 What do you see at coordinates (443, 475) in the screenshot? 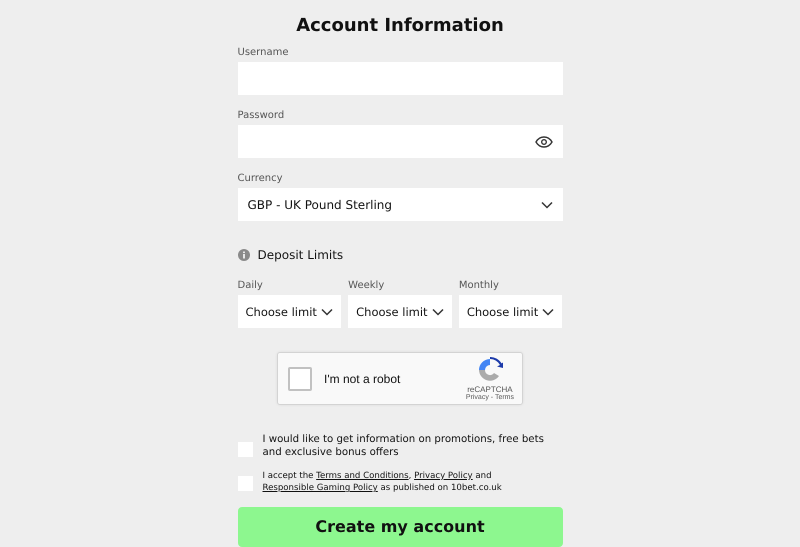
I see `policy-link: Privacy Policy` at bounding box center [443, 475].